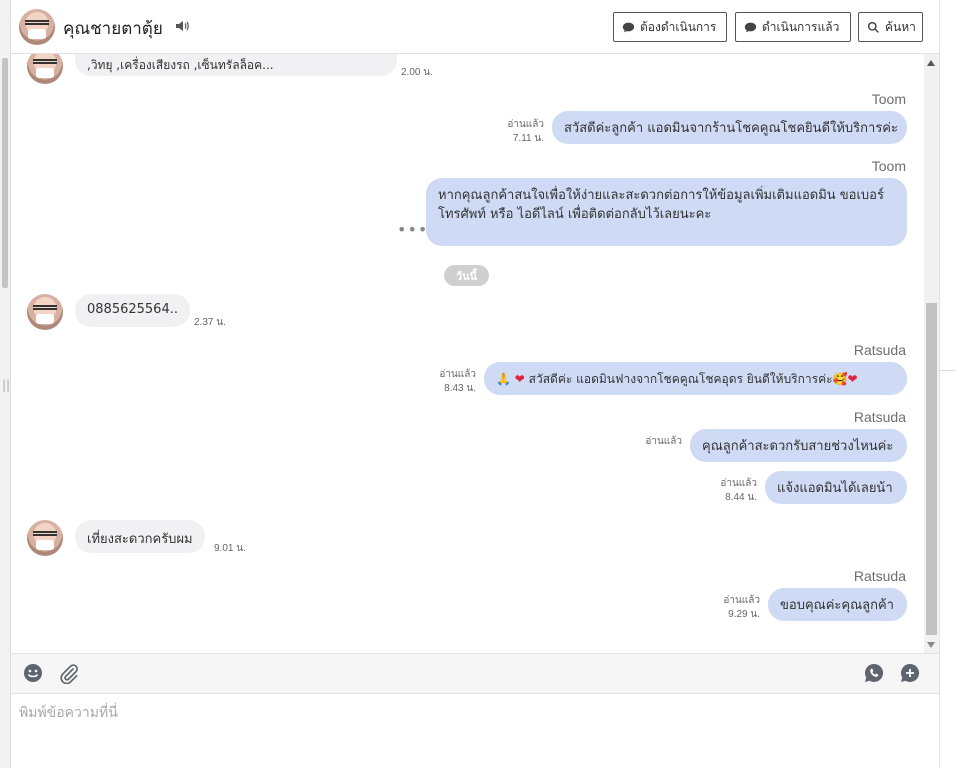  I want to click on message-bubble-incoming: เที่ยงสะดวกครับผม, so click(140, 536).